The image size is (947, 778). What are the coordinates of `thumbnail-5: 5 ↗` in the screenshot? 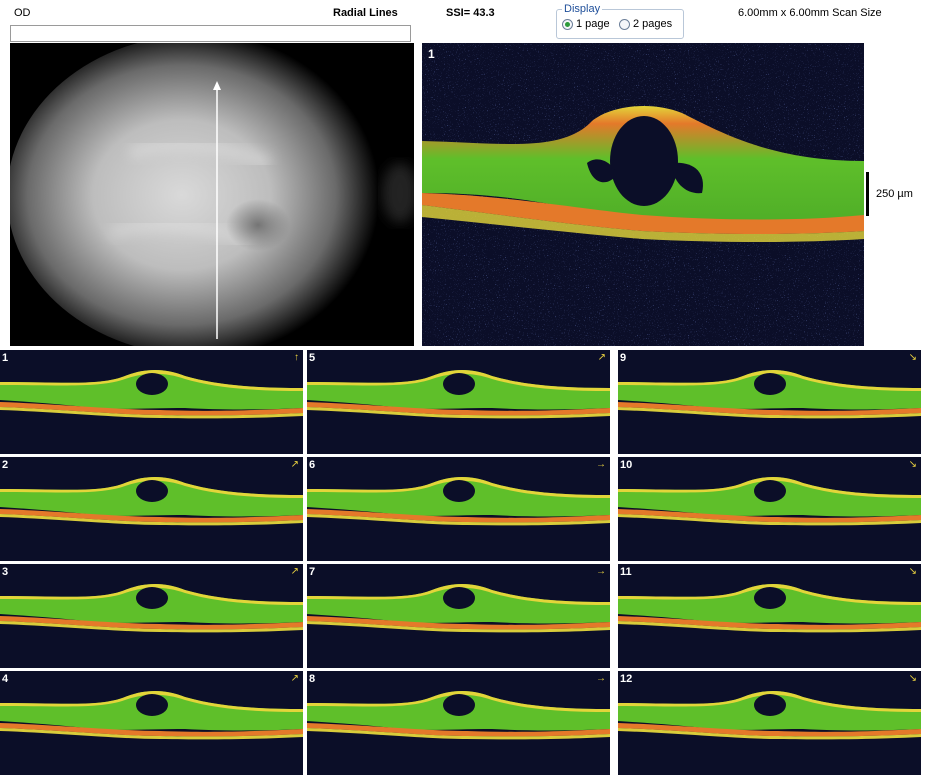 It's located at (458, 402).